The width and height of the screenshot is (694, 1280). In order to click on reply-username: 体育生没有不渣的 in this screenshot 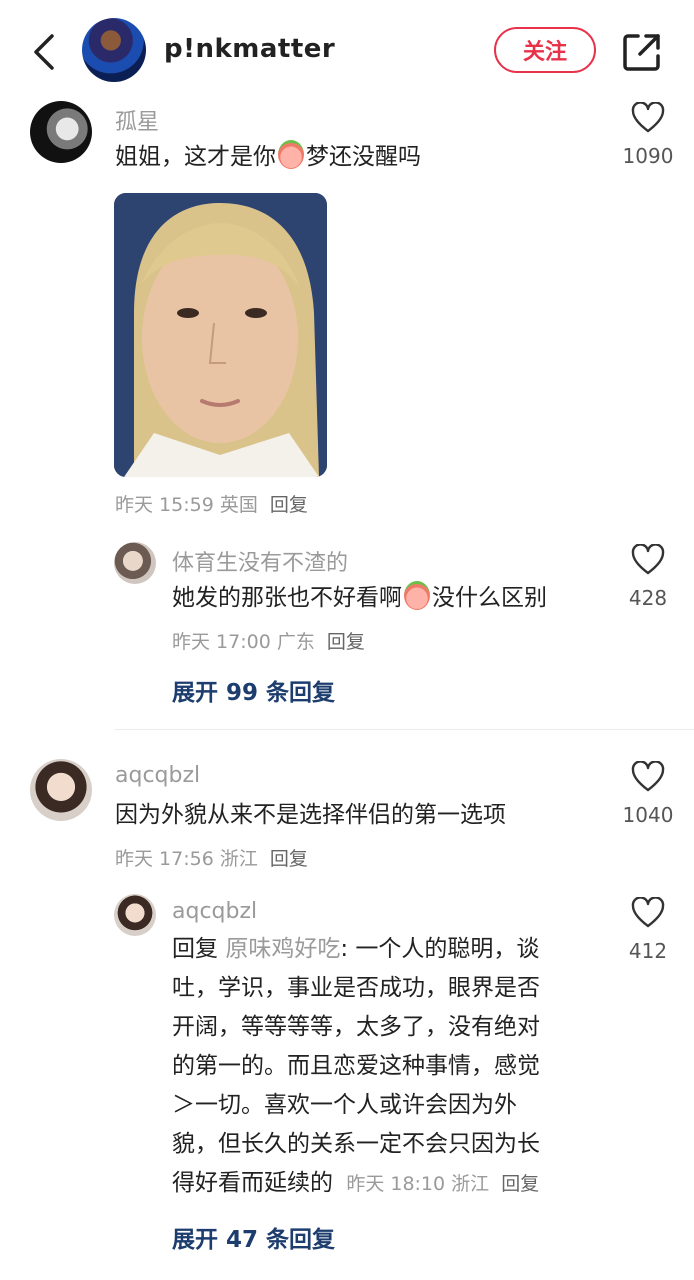, I will do `click(260, 561)`.